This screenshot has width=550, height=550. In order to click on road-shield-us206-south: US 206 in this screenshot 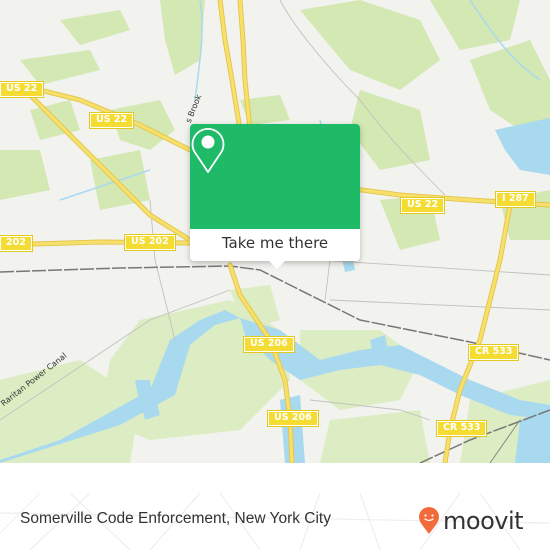, I will do `click(293, 418)`.